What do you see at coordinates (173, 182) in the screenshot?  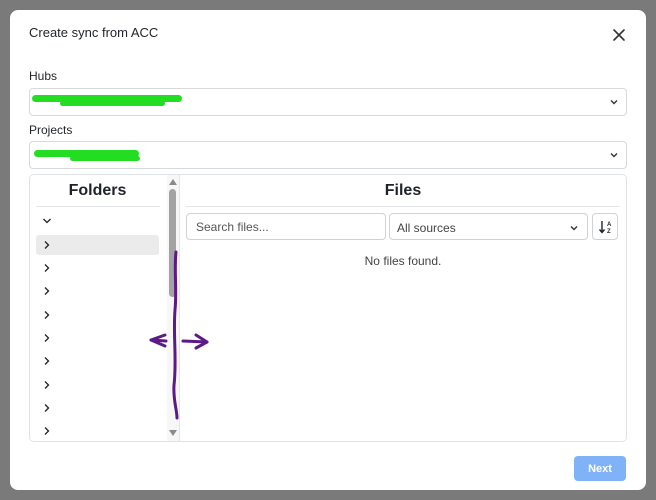 I see `scroll-up-icon` at bounding box center [173, 182].